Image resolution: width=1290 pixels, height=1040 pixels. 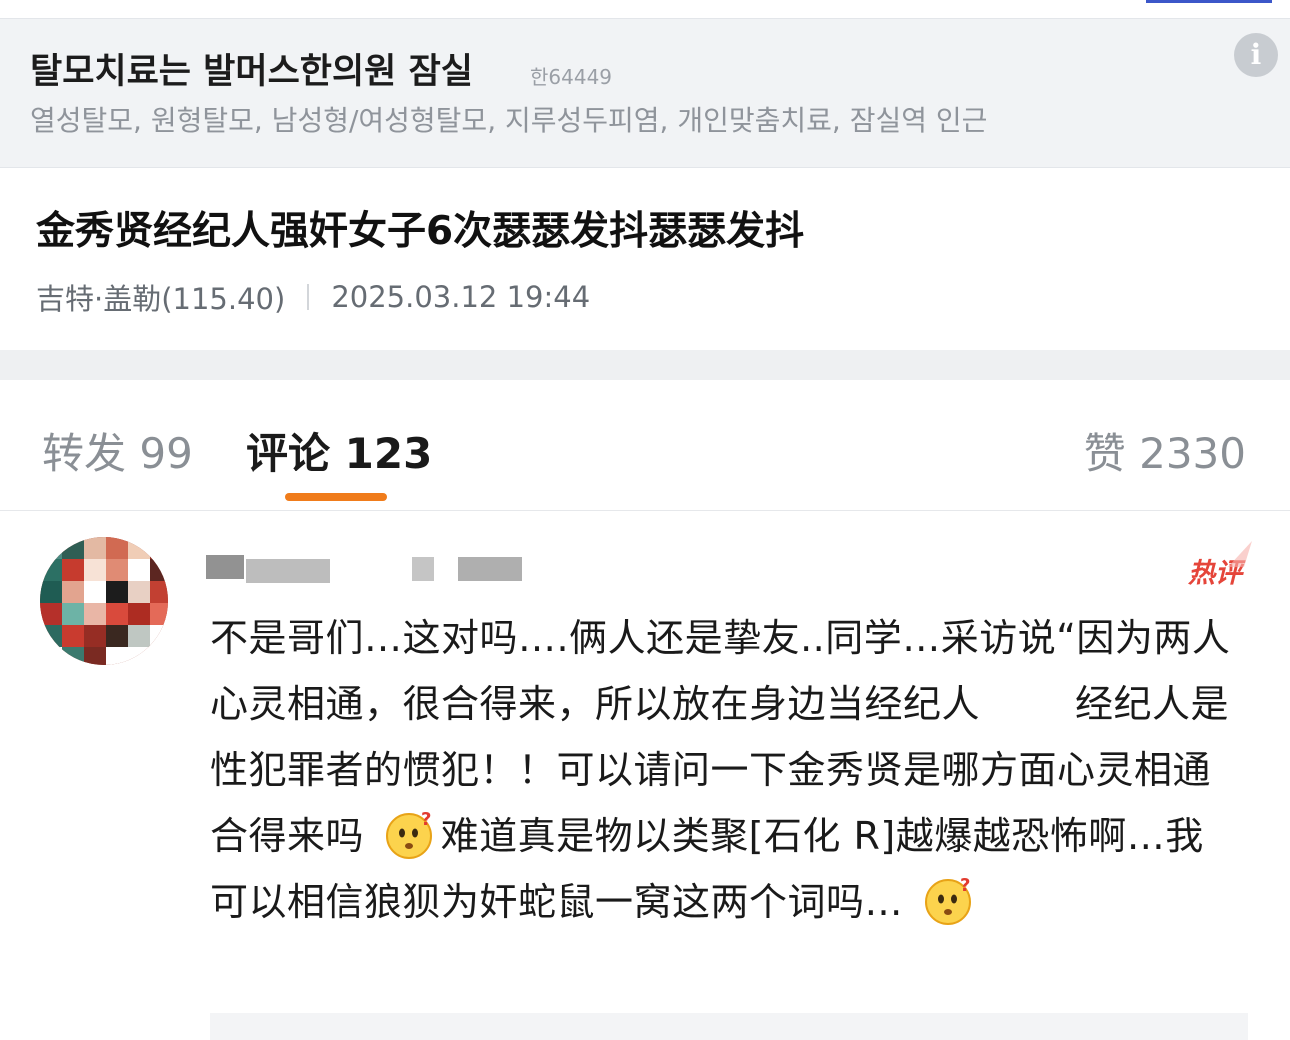 I want to click on section-divider, so click(x=645, y=365).